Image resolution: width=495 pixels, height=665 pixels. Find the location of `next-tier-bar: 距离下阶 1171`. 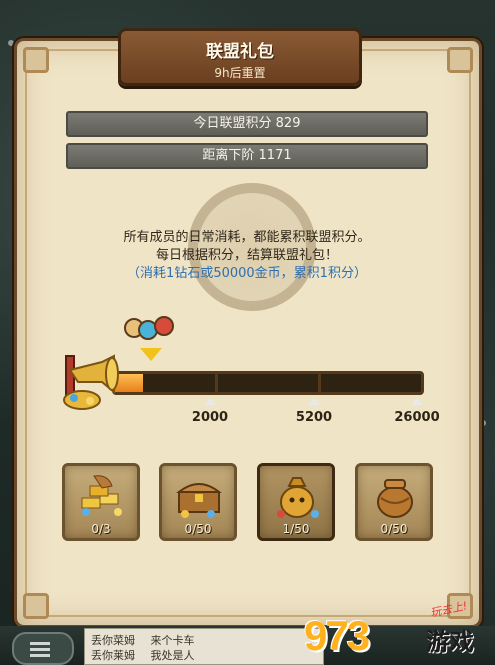

next-tier-bar: 距离下阶 1171 is located at coordinates (247, 156).